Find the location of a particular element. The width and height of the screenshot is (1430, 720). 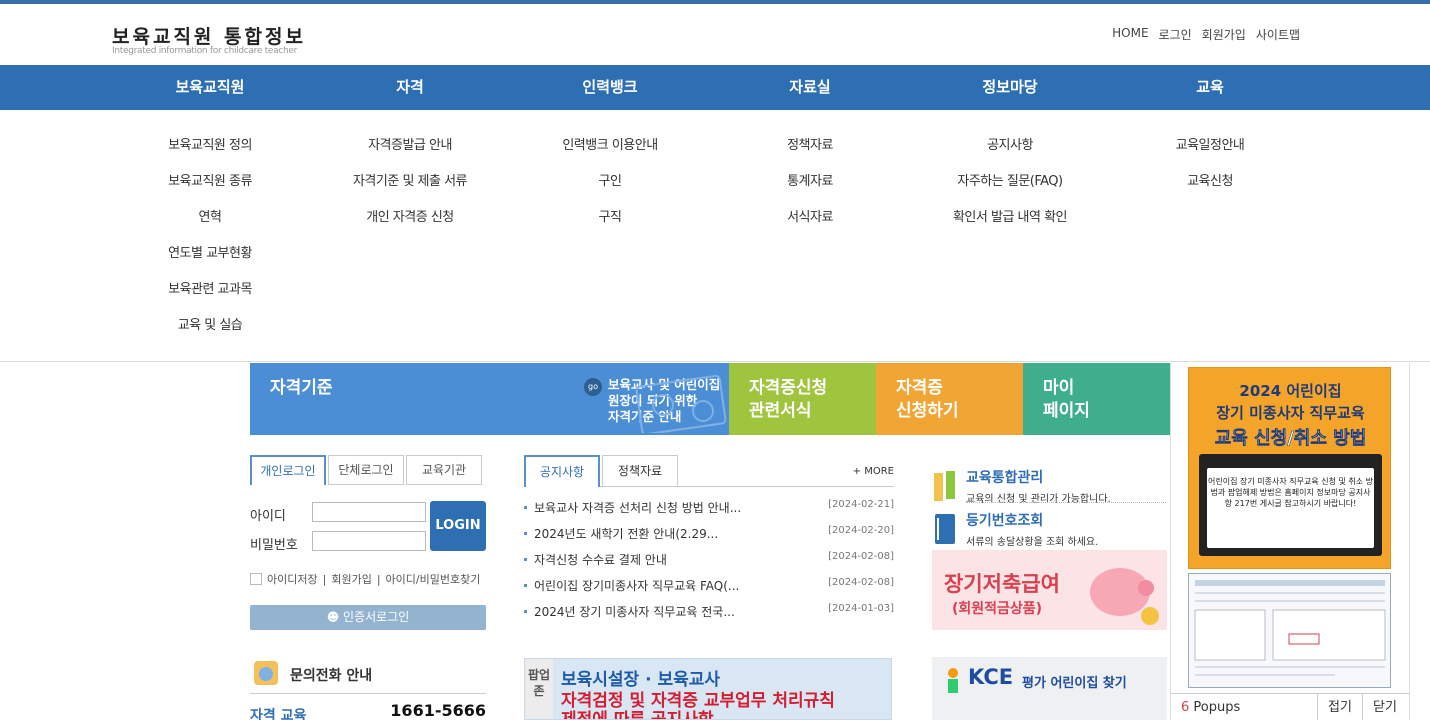

notice-row: 자격신청 수수료 결제 안내 [2024-02-08] is located at coordinates (709, 564).